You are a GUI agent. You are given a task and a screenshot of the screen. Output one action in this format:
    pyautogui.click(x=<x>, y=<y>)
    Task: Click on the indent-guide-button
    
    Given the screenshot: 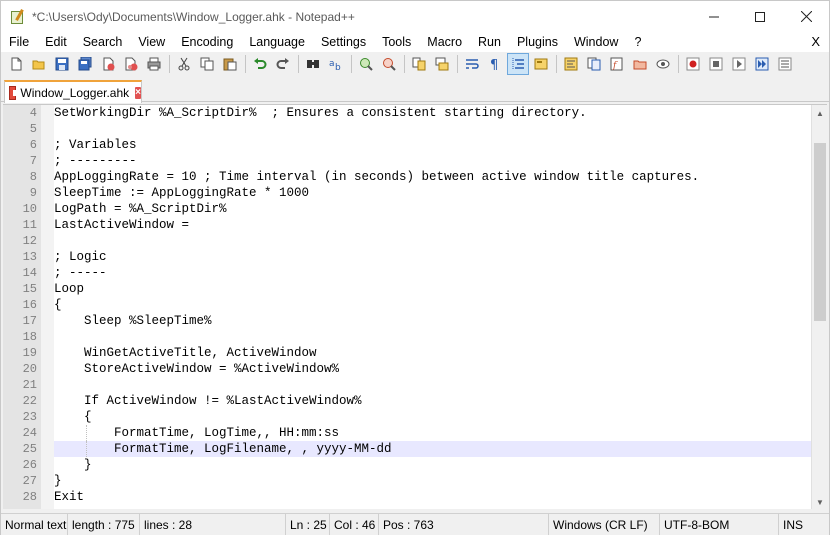 What is the action you would take?
    pyautogui.click(x=518, y=64)
    